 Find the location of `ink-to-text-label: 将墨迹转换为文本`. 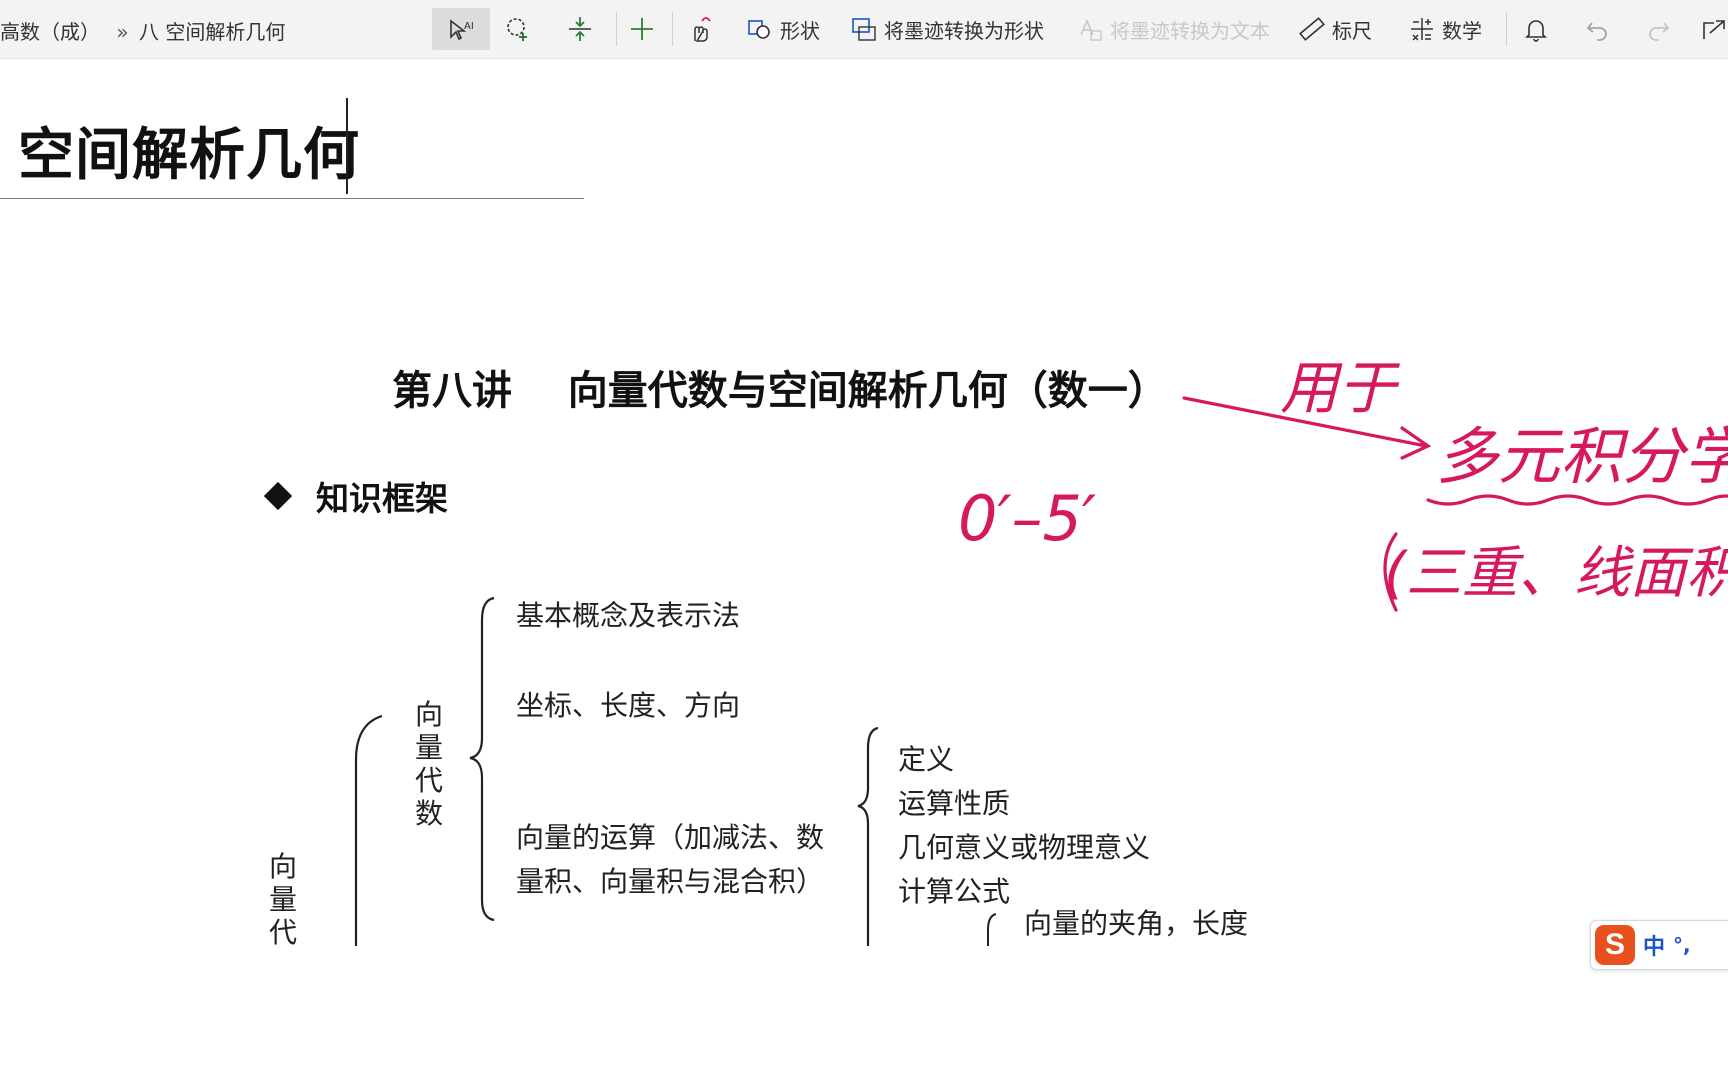

ink-to-text-label: 将墨迹转换为文本 is located at coordinates (1190, 30).